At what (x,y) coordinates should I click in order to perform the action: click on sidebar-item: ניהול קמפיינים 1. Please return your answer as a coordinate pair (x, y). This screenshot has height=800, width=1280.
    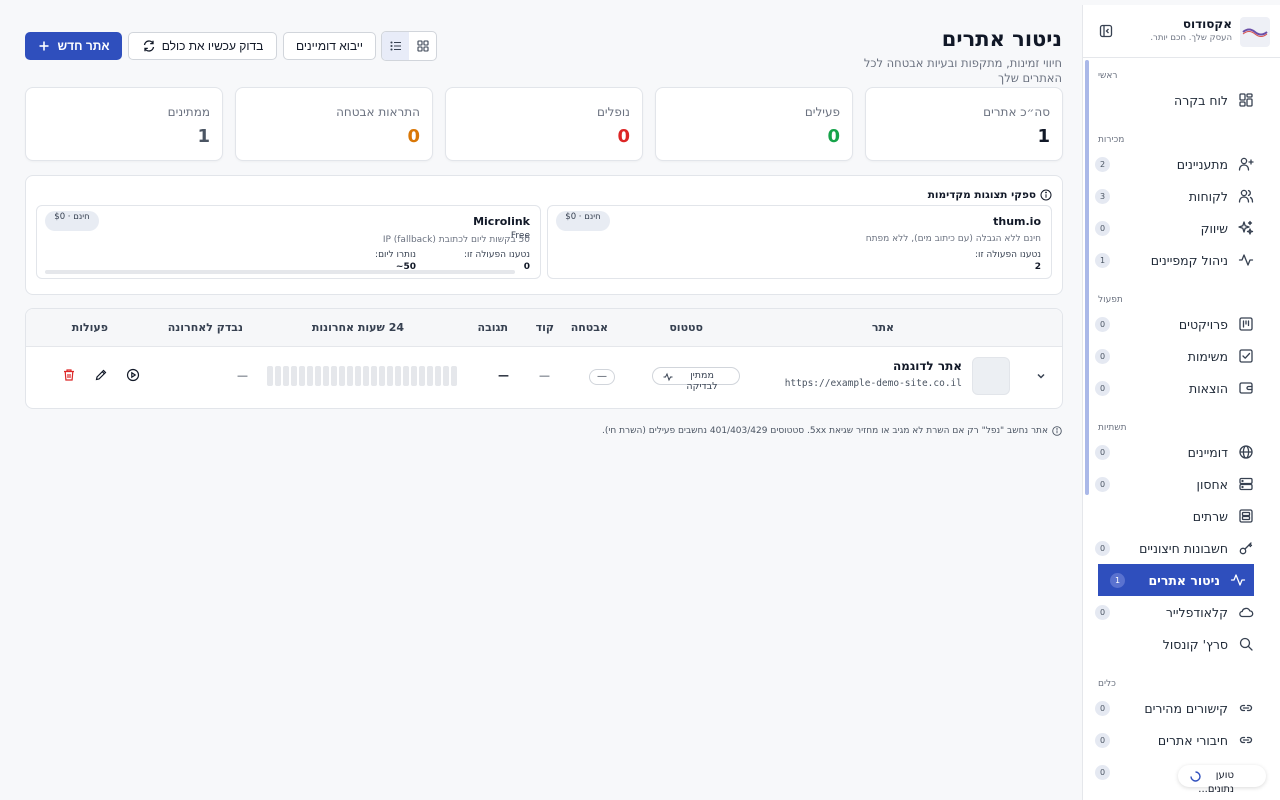
    Looking at the image, I should click on (1181, 260).